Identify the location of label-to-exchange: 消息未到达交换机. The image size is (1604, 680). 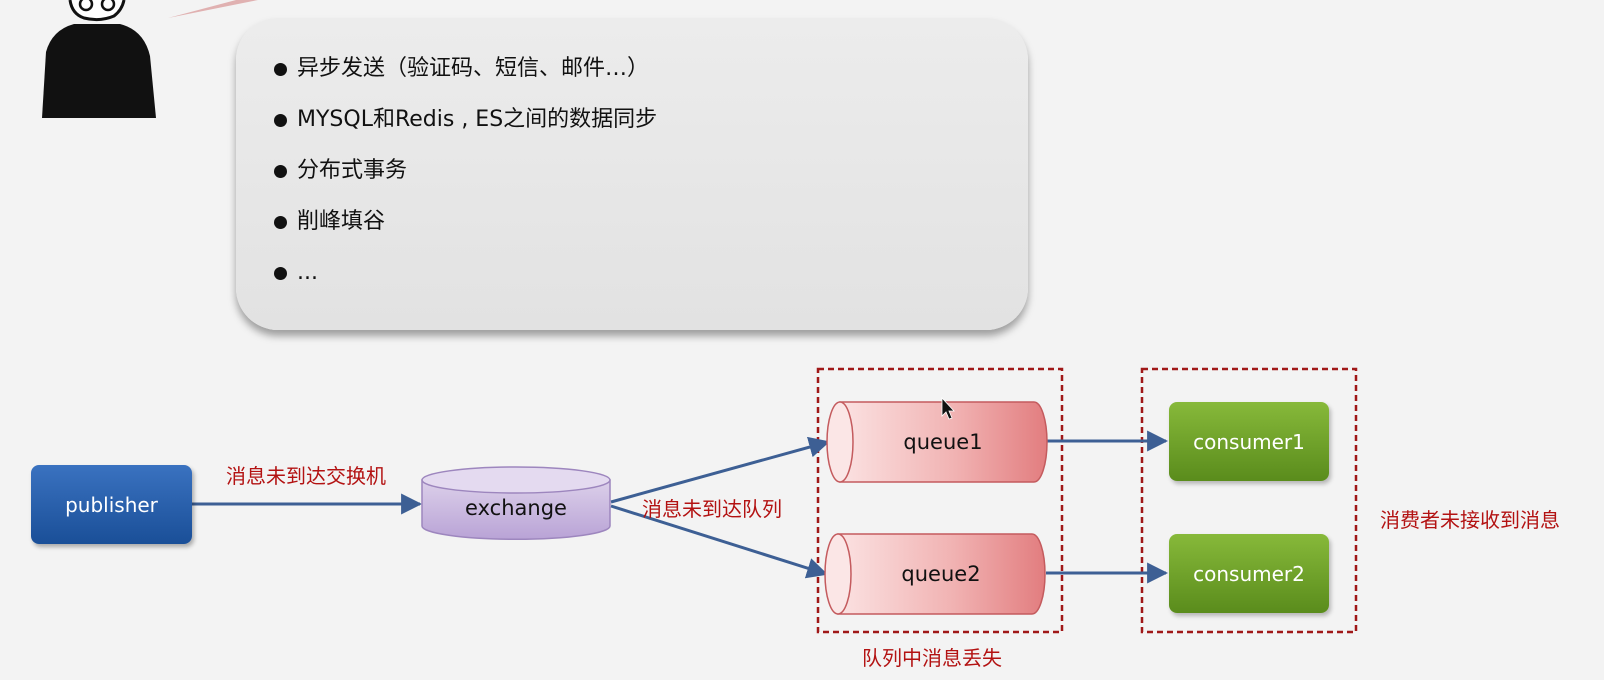
(306, 476).